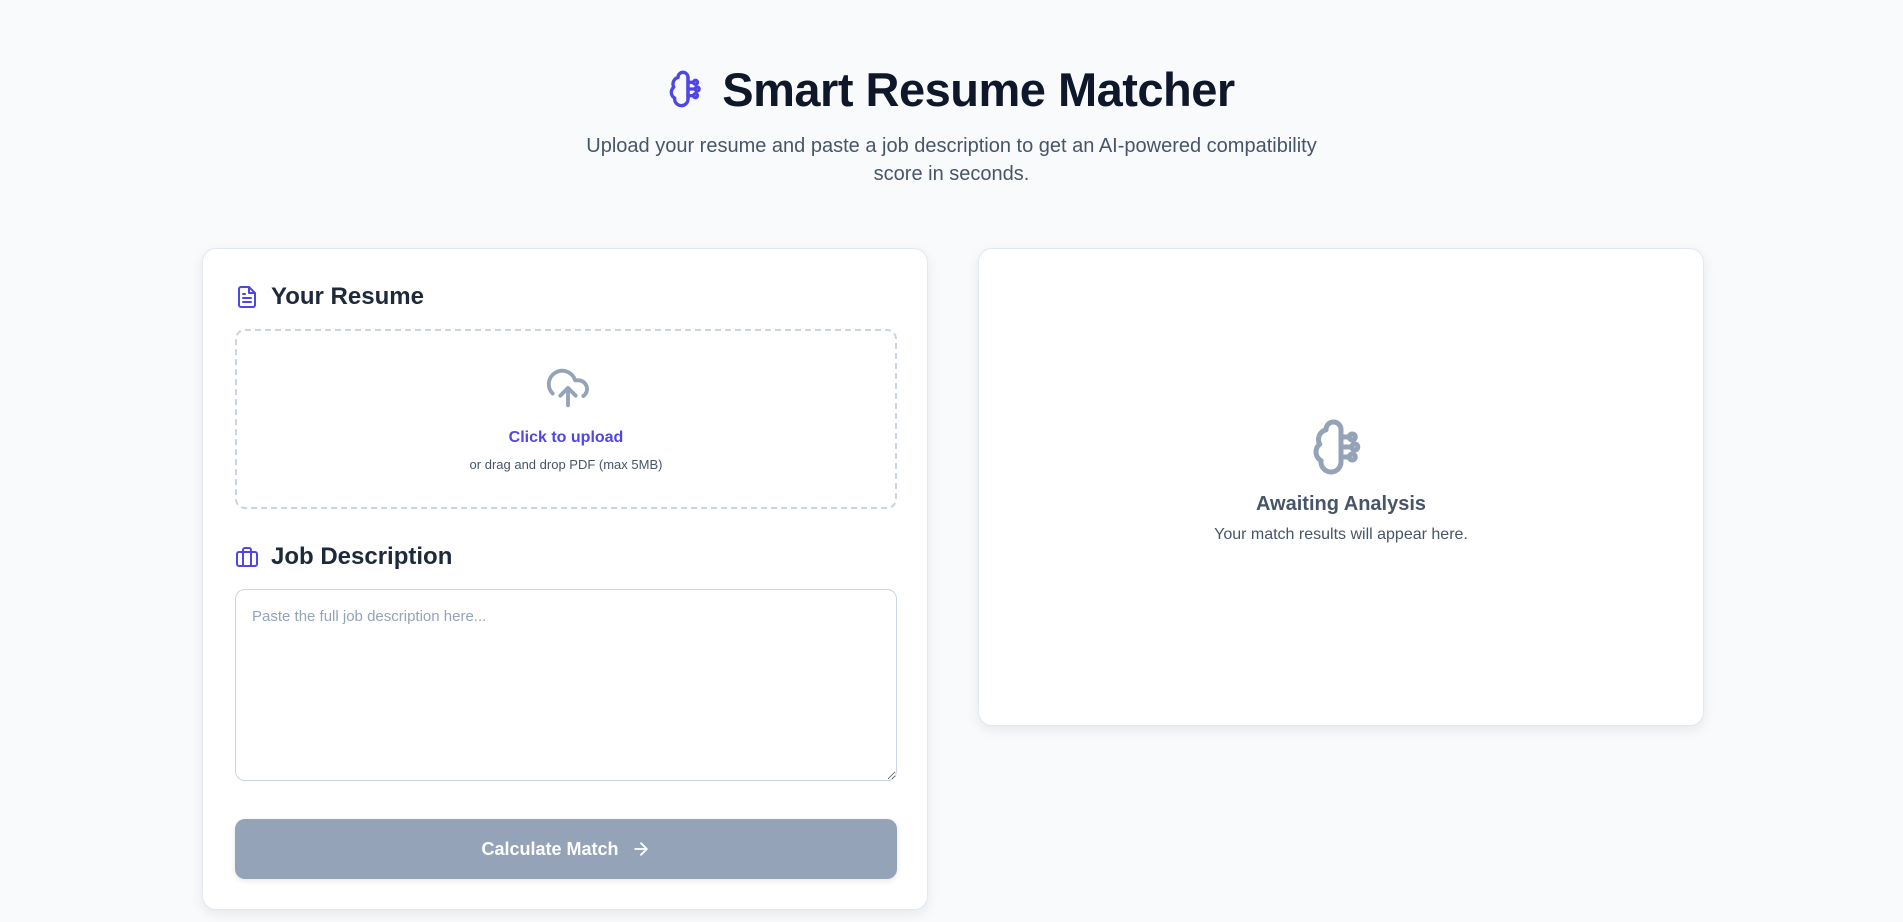 This screenshot has width=1903, height=922. Describe the element at coordinates (566, 685) in the screenshot. I see `job-description-input` at that location.